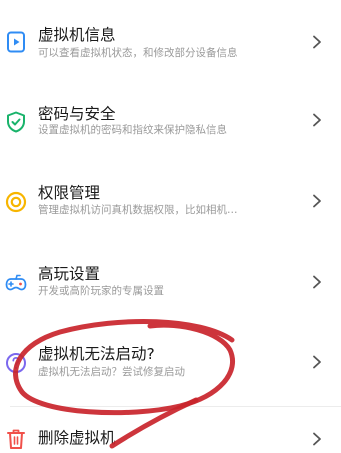  I want to click on item-subtitle: 设置虚拟机的密码和指纹来保护隐私信息, so click(132, 130).